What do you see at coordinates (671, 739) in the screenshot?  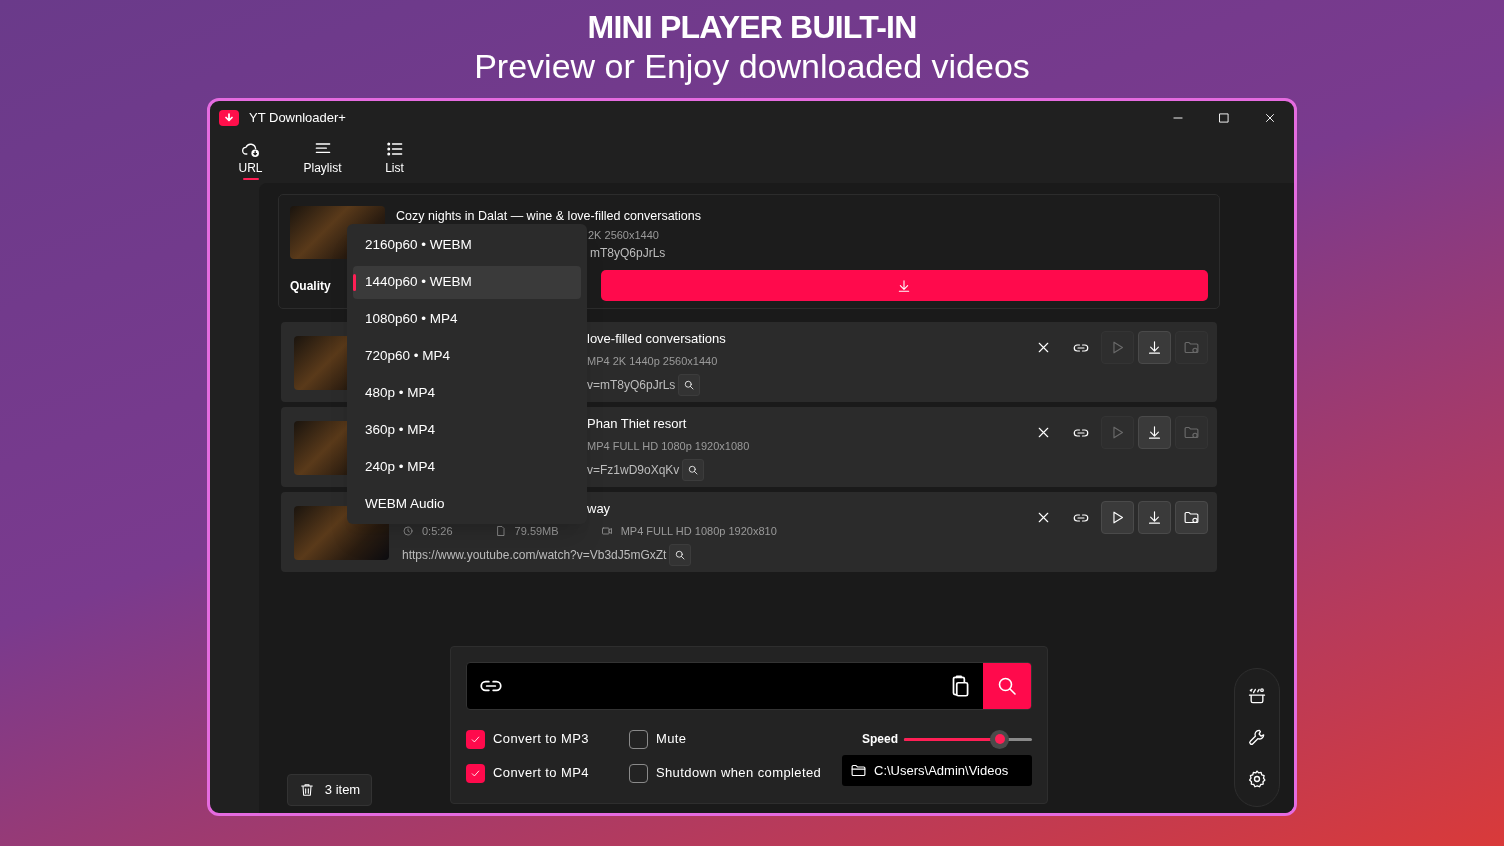 I see `checkbox-label: Mute` at bounding box center [671, 739].